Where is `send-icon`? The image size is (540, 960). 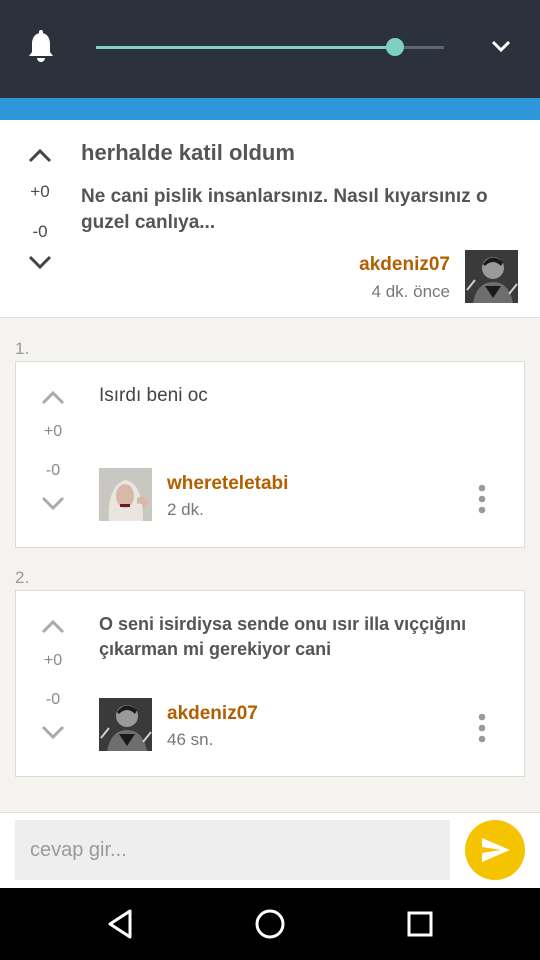
send-icon is located at coordinates (496, 850).